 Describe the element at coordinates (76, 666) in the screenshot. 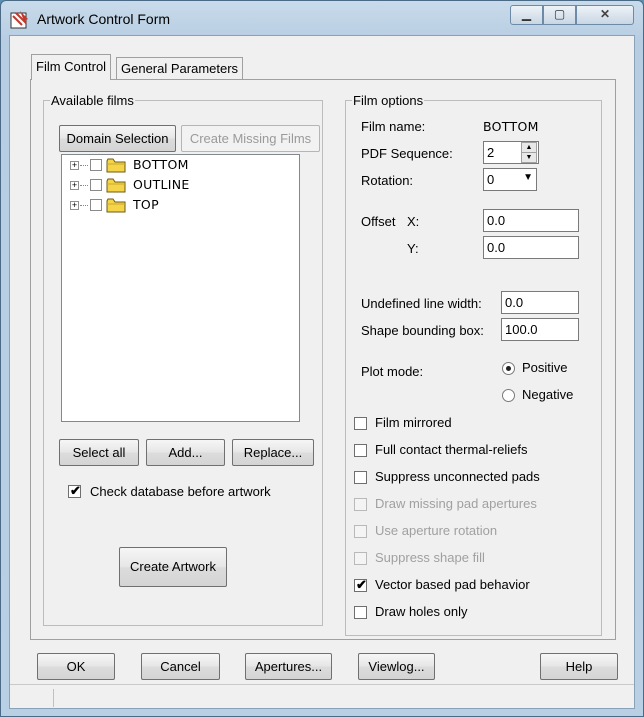

I see `ok-button: OK` at that location.